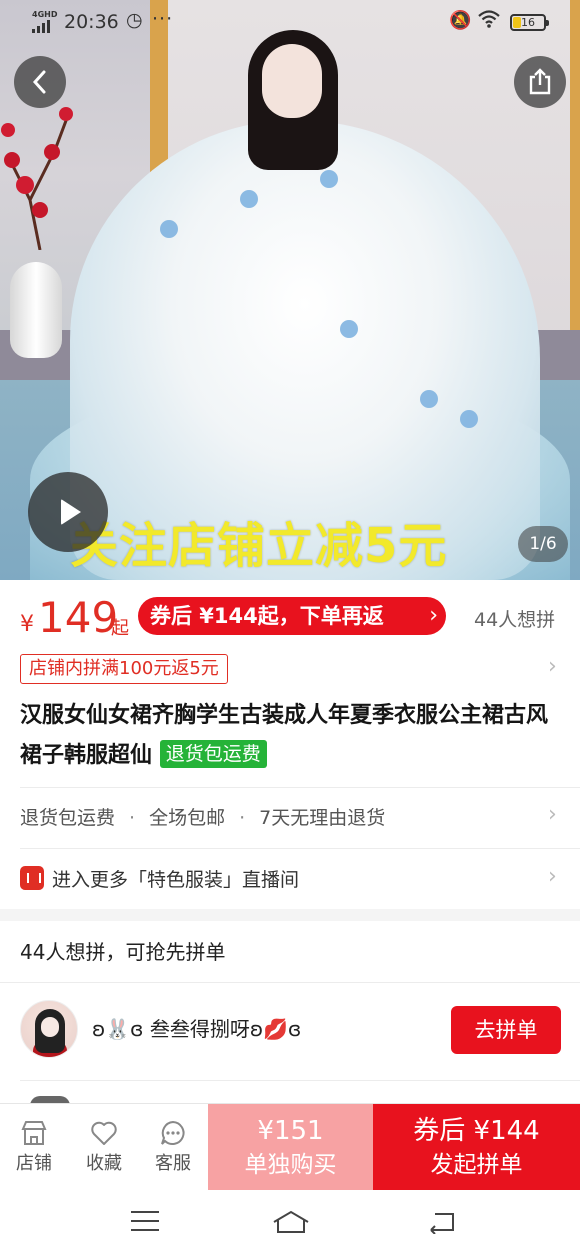  I want to click on signal-icon, so click(41, 26).